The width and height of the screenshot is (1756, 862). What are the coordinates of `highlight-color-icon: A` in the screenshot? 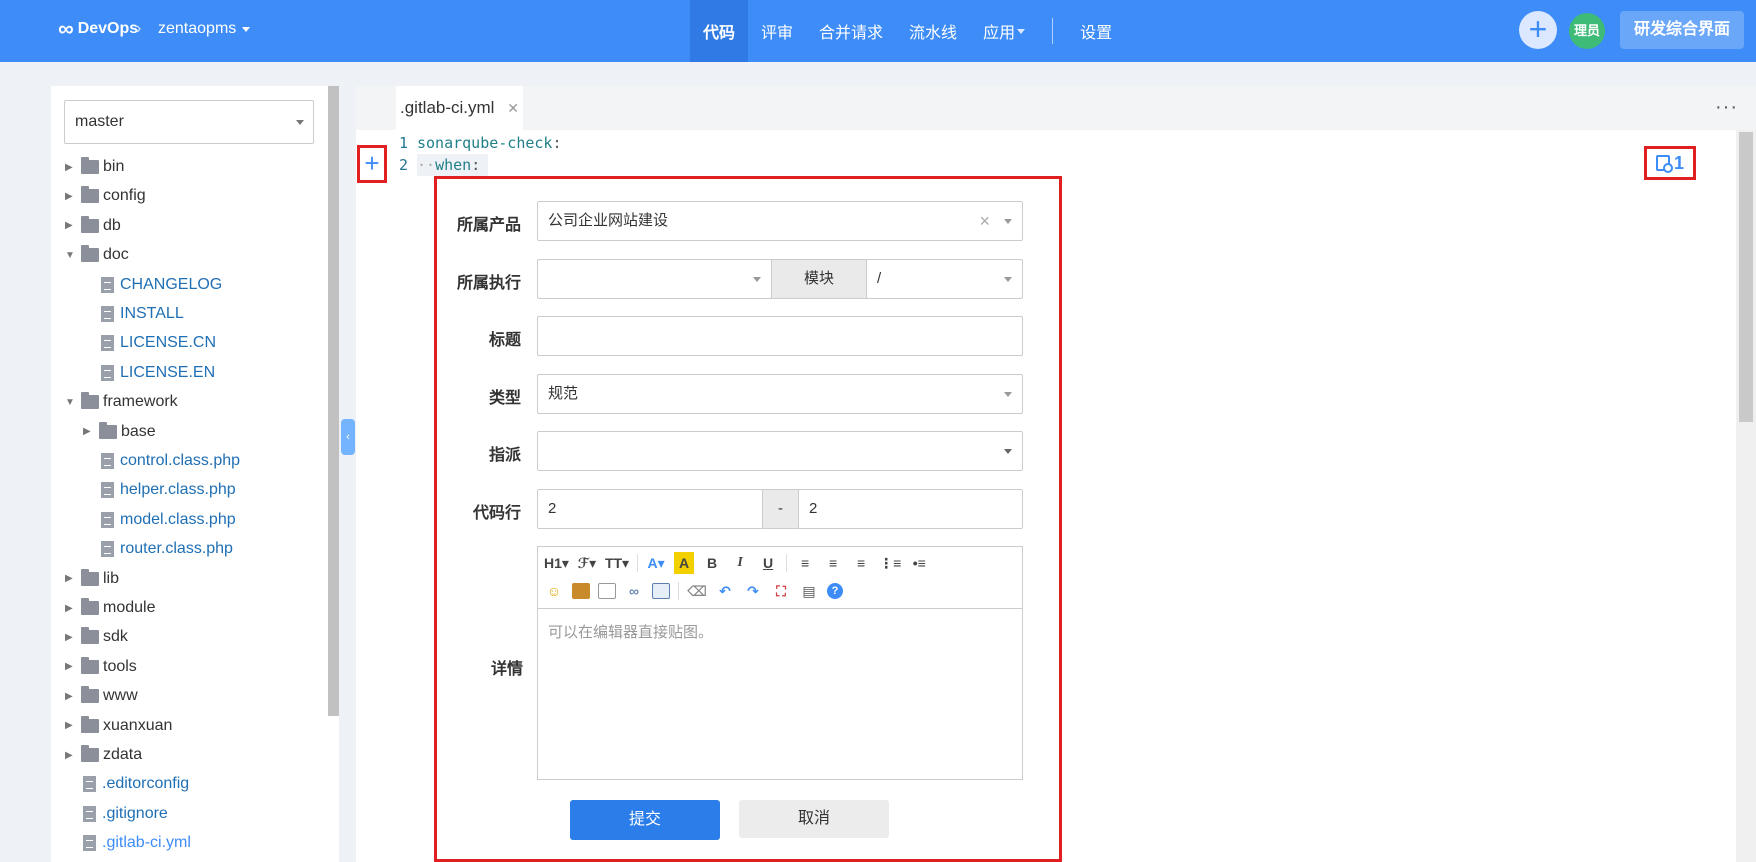 It's located at (684, 563).